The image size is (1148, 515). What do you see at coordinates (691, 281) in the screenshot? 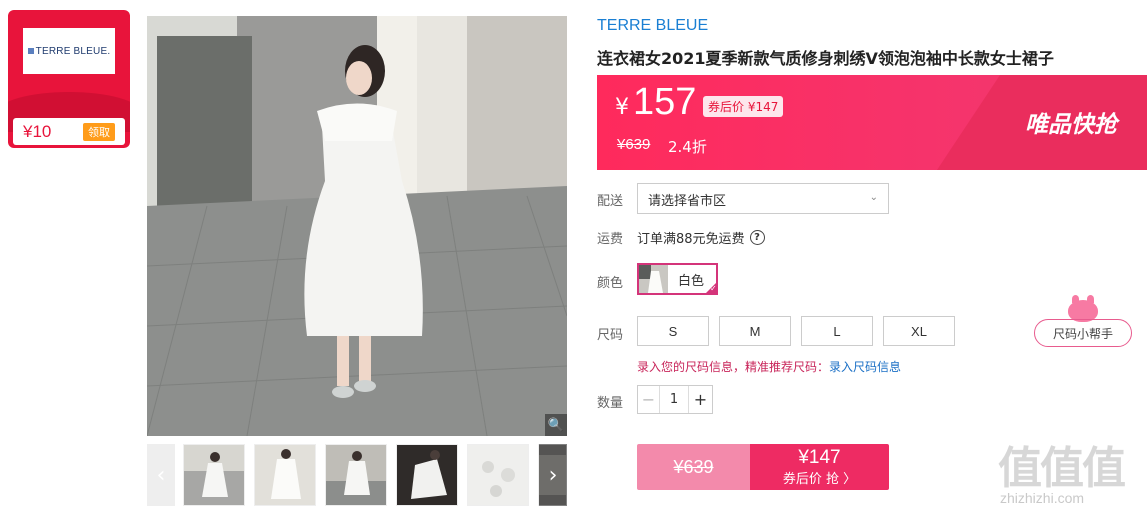
I see `color-option-label: 白色` at bounding box center [691, 281].